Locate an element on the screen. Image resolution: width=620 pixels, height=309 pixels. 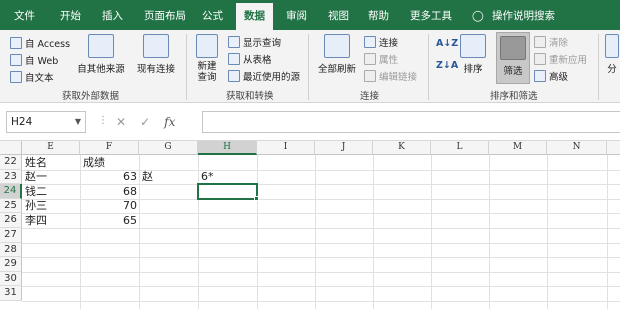
recent-sources-button: 最近使用的源 is located at coordinates (264, 76).